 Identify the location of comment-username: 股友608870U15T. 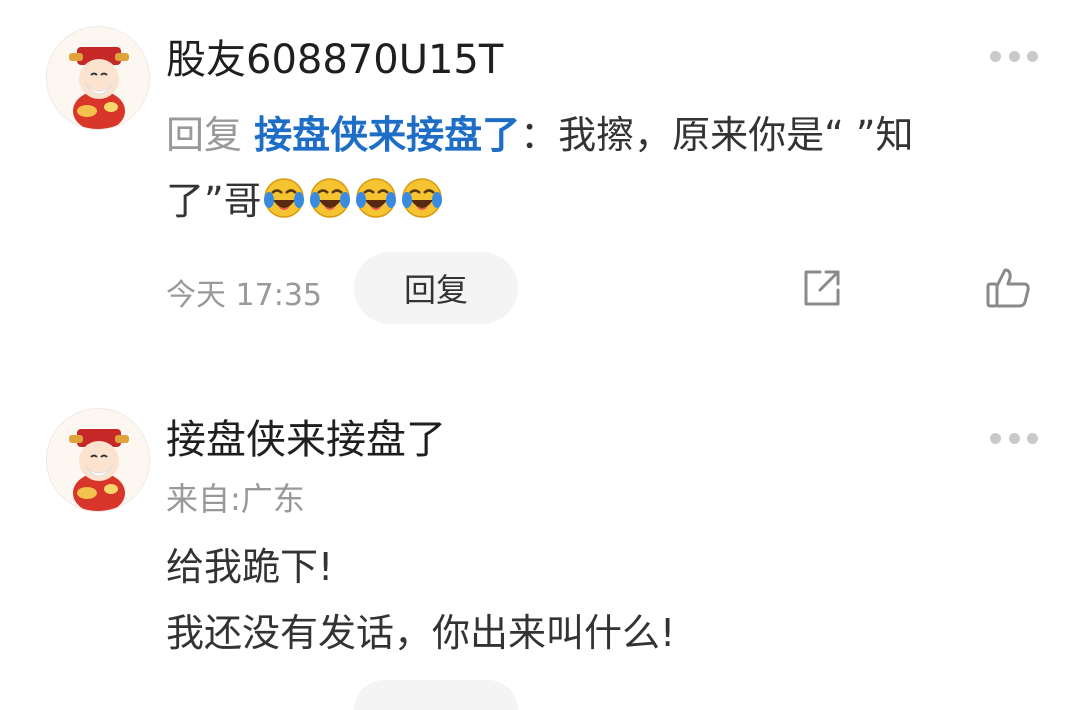
(334, 60).